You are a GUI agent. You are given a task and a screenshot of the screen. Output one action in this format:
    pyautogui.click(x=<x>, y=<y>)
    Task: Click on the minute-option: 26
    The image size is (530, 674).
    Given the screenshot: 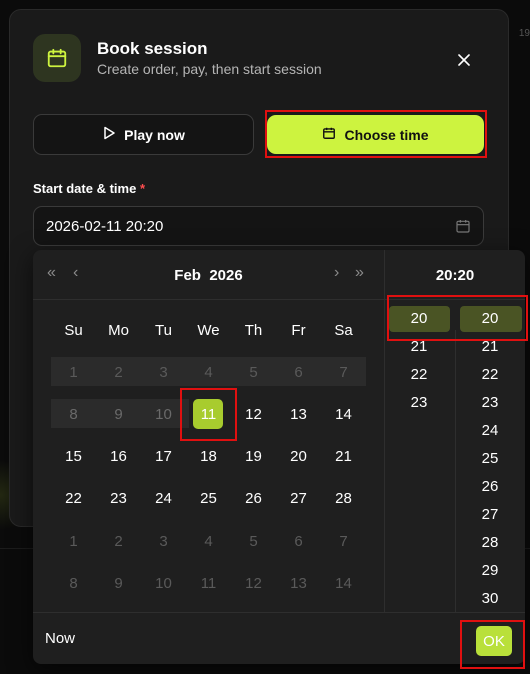 What is the action you would take?
    pyautogui.click(x=490, y=486)
    